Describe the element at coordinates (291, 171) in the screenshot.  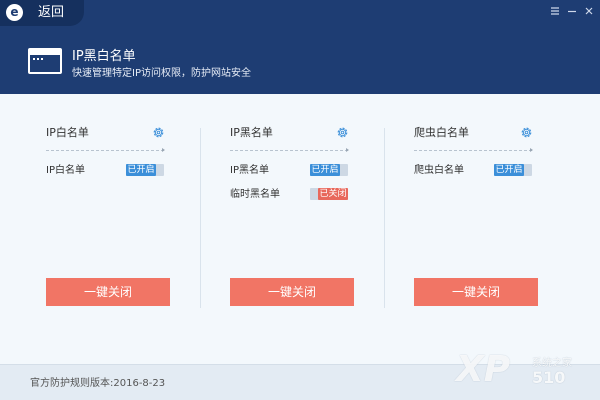
I see `setting-row-ip-blacklist: IP黑名单 已开启` at that location.